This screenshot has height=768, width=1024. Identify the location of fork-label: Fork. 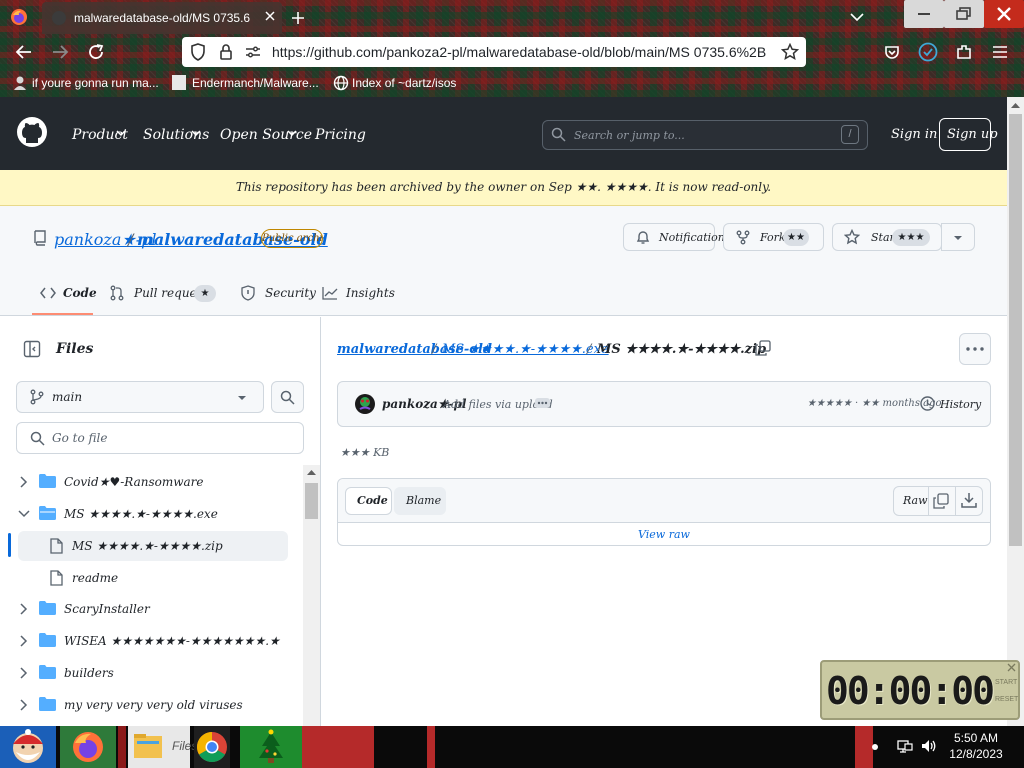
(773, 237).